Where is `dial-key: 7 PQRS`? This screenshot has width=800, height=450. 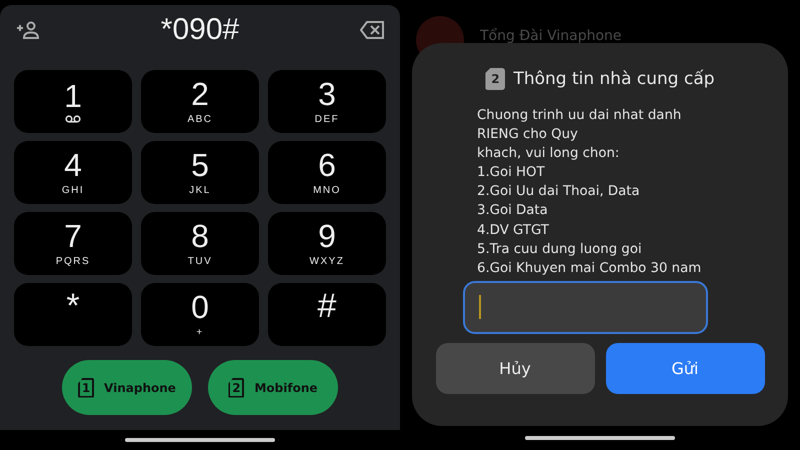
dial-key: 7 PQRS is located at coordinates (73, 243).